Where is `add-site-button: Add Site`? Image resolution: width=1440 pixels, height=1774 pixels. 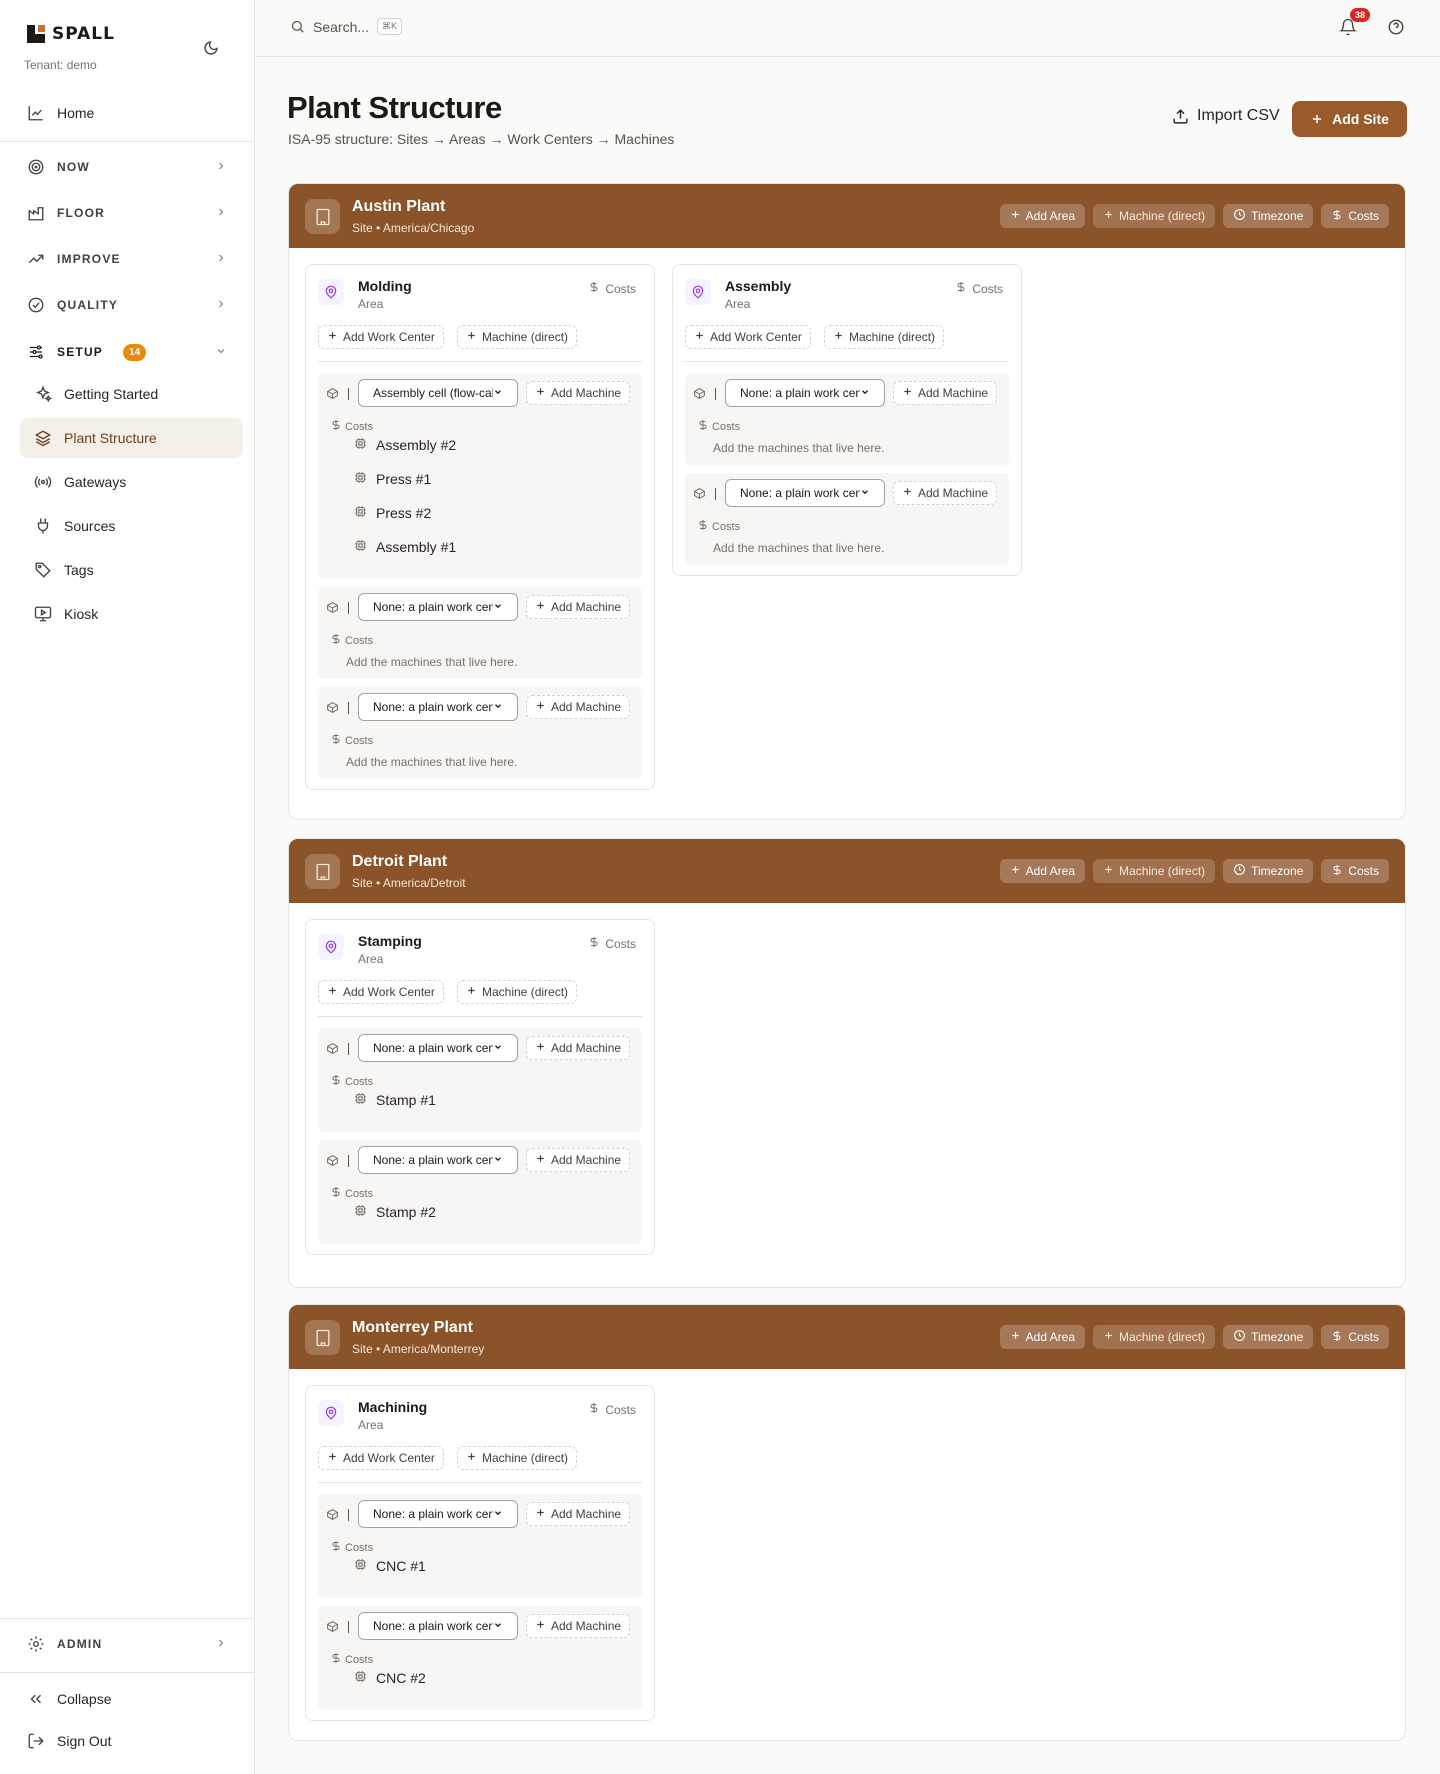 add-site-button: Add Site is located at coordinates (1349, 119).